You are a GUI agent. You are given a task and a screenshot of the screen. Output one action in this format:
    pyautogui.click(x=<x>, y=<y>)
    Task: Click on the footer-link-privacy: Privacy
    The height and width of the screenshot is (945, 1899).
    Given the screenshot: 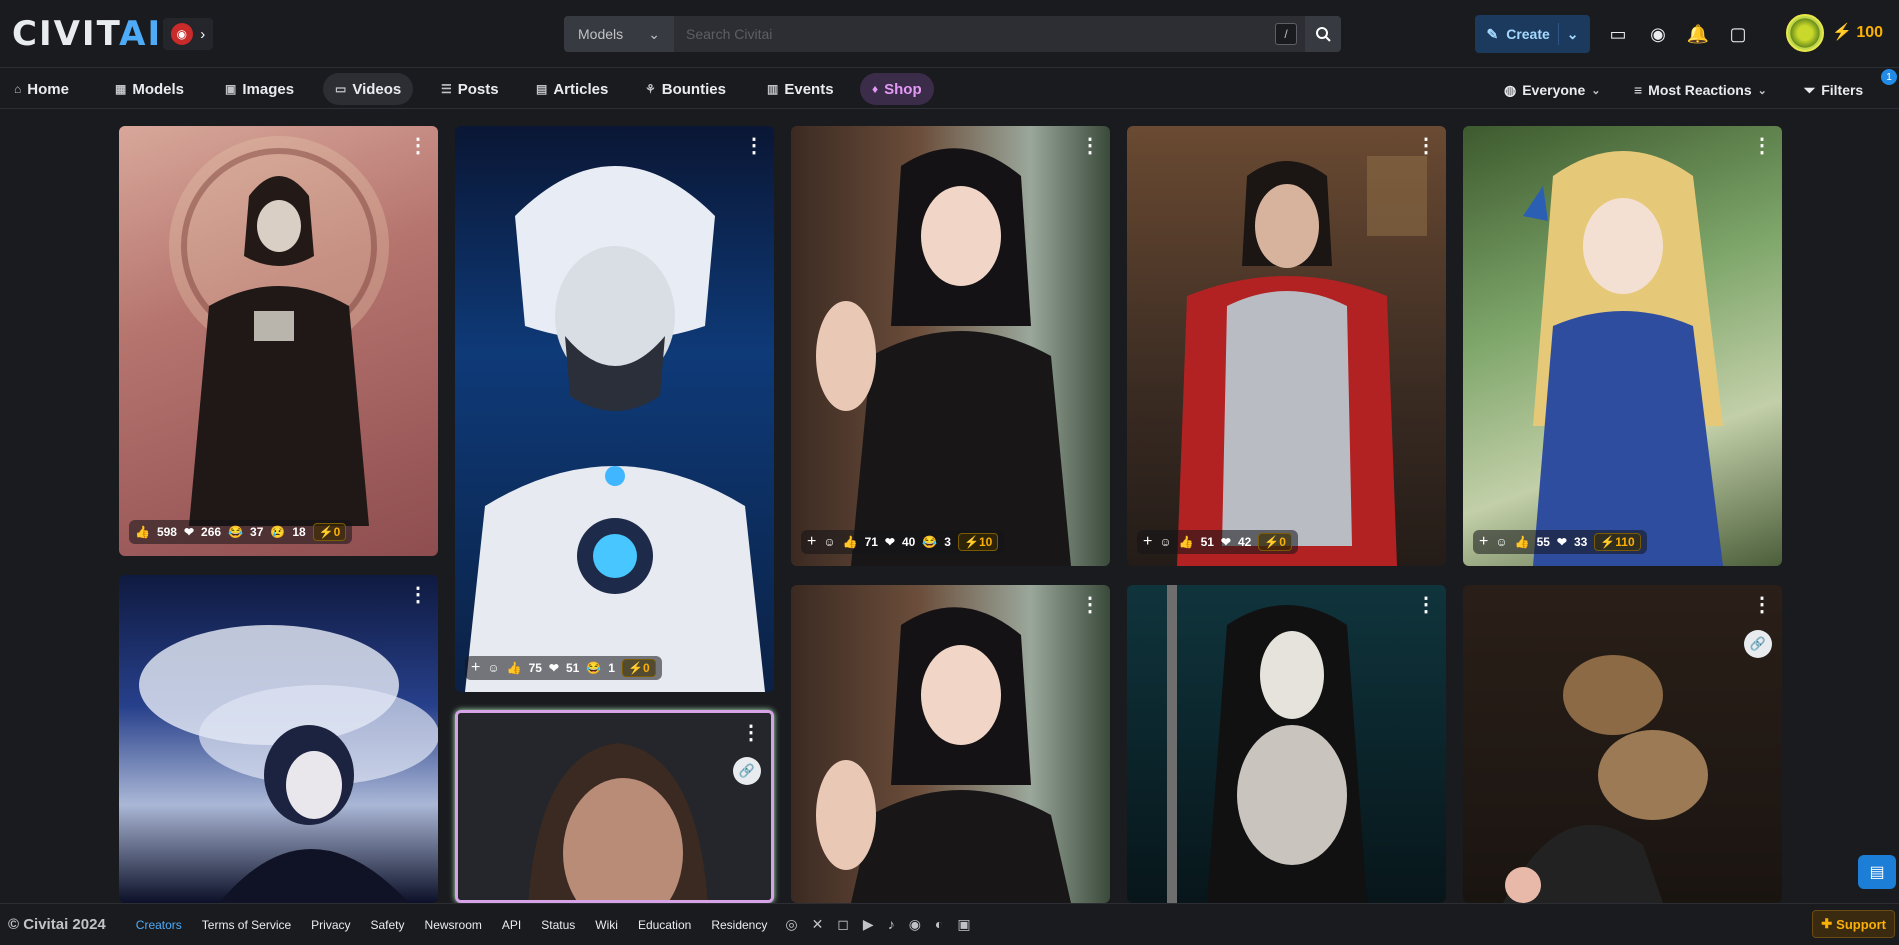 What is the action you would take?
    pyautogui.click(x=330, y=925)
    